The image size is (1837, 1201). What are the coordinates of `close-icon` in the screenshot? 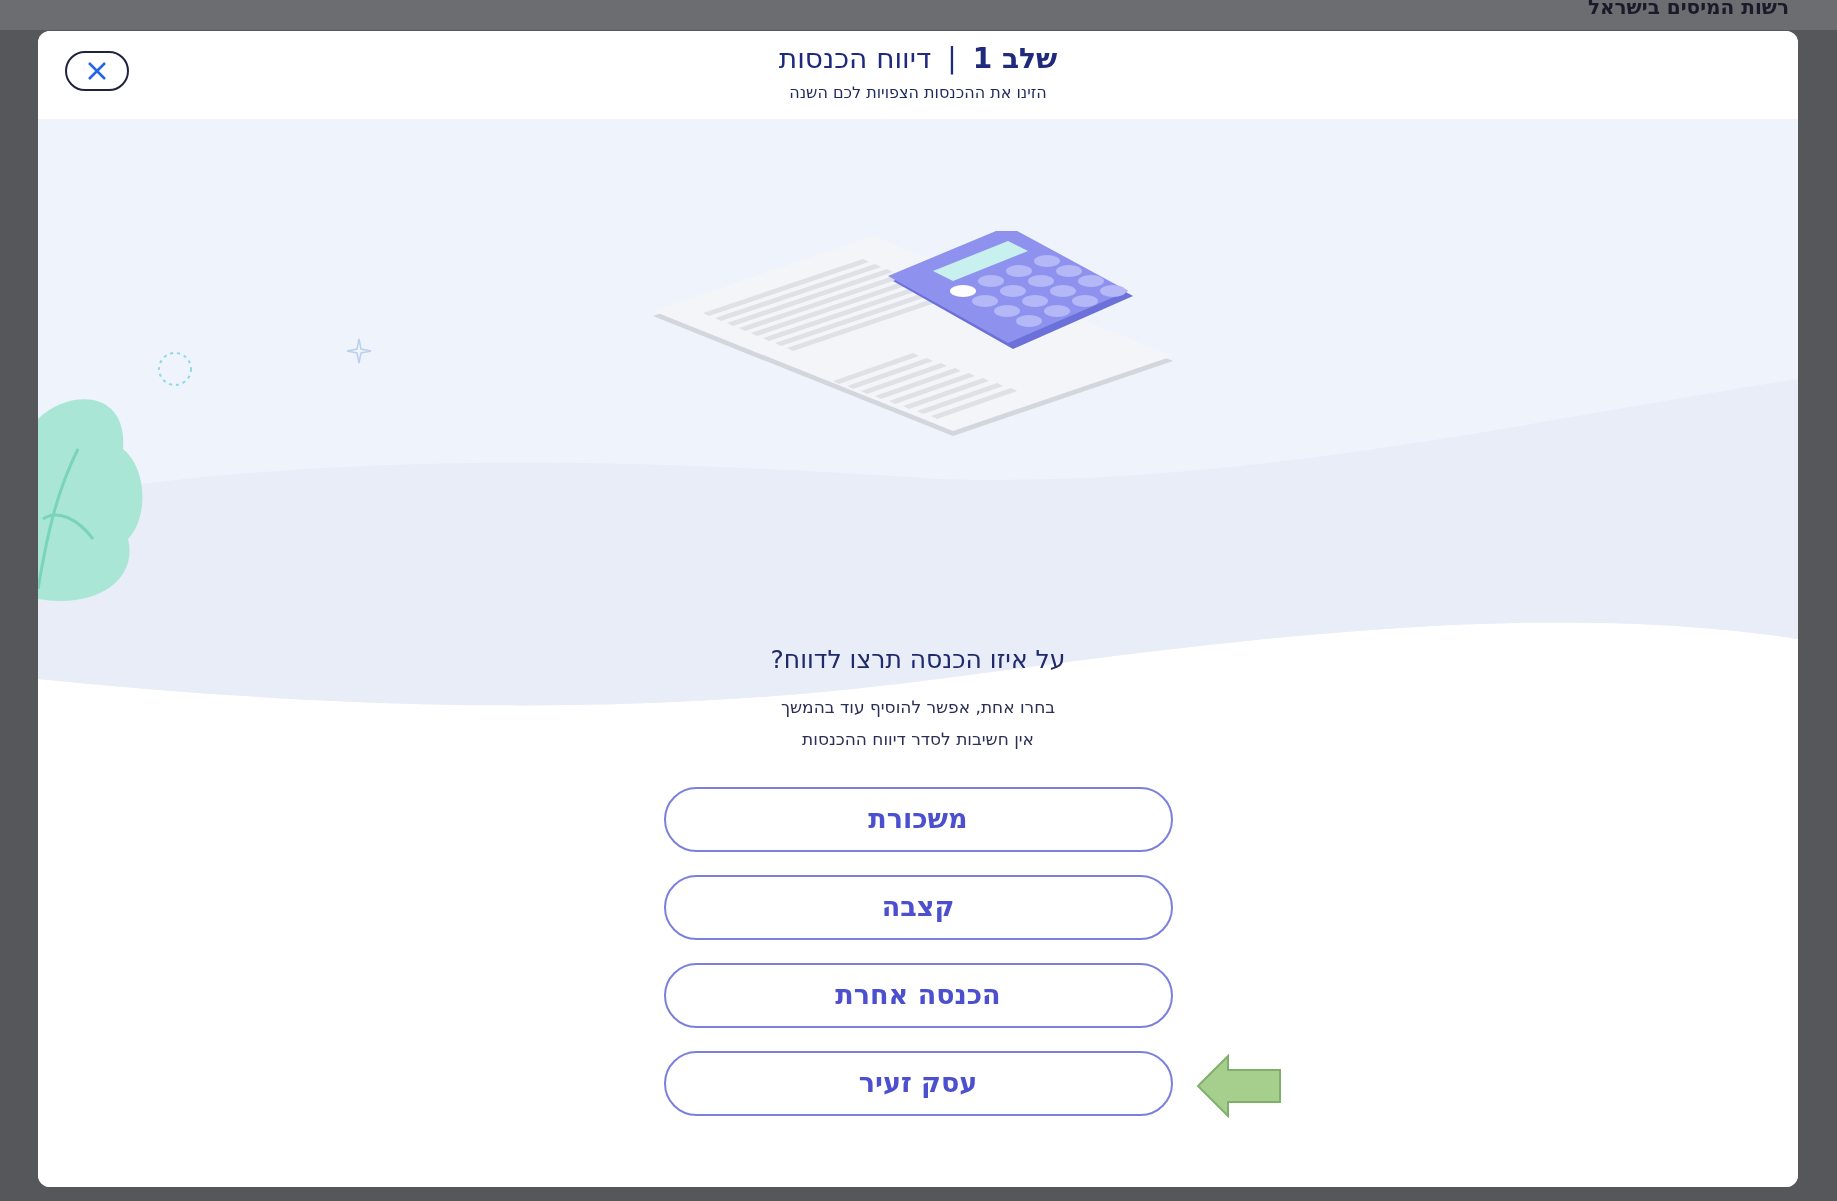 It's located at (97, 71).